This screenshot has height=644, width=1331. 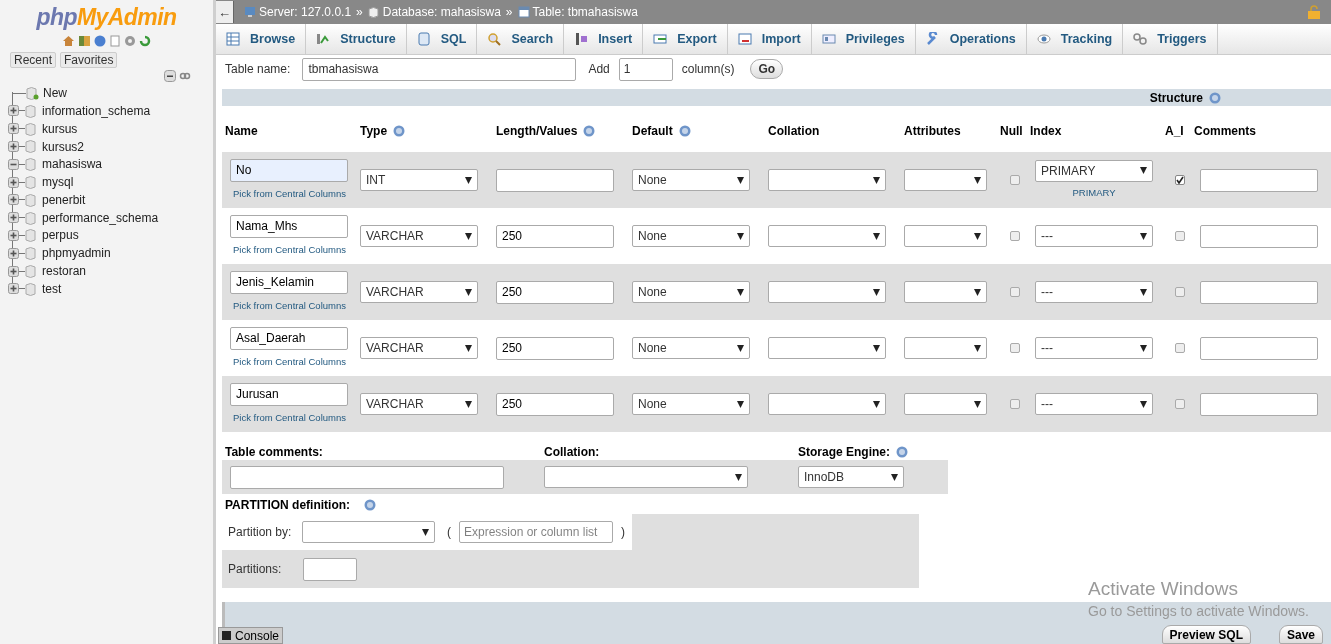 I want to click on database-item: information_schema, so click(x=96, y=110).